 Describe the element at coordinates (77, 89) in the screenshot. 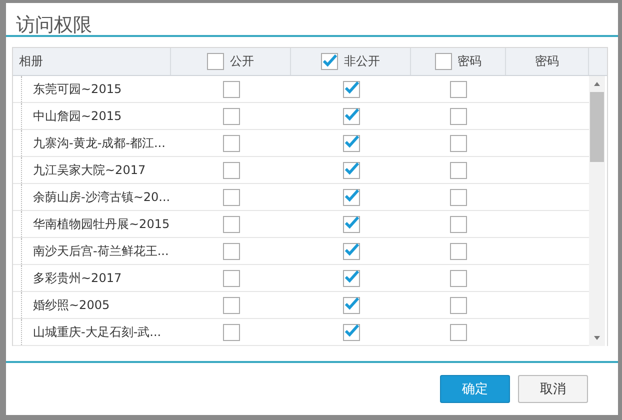

I see `album-name: 东莞可园~2015` at that location.